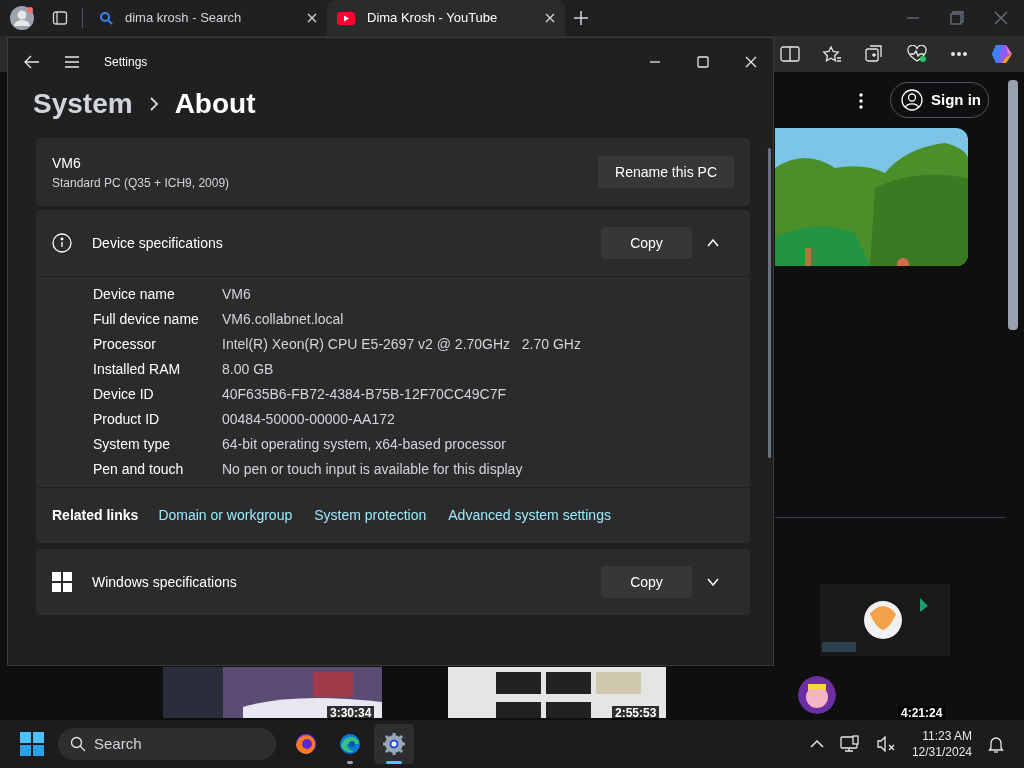 Image resolution: width=1024 pixels, height=768 pixels. What do you see at coordinates (433, 18) in the screenshot?
I see `tab-title: Dima Krosh - YouTube` at bounding box center [433, 18].